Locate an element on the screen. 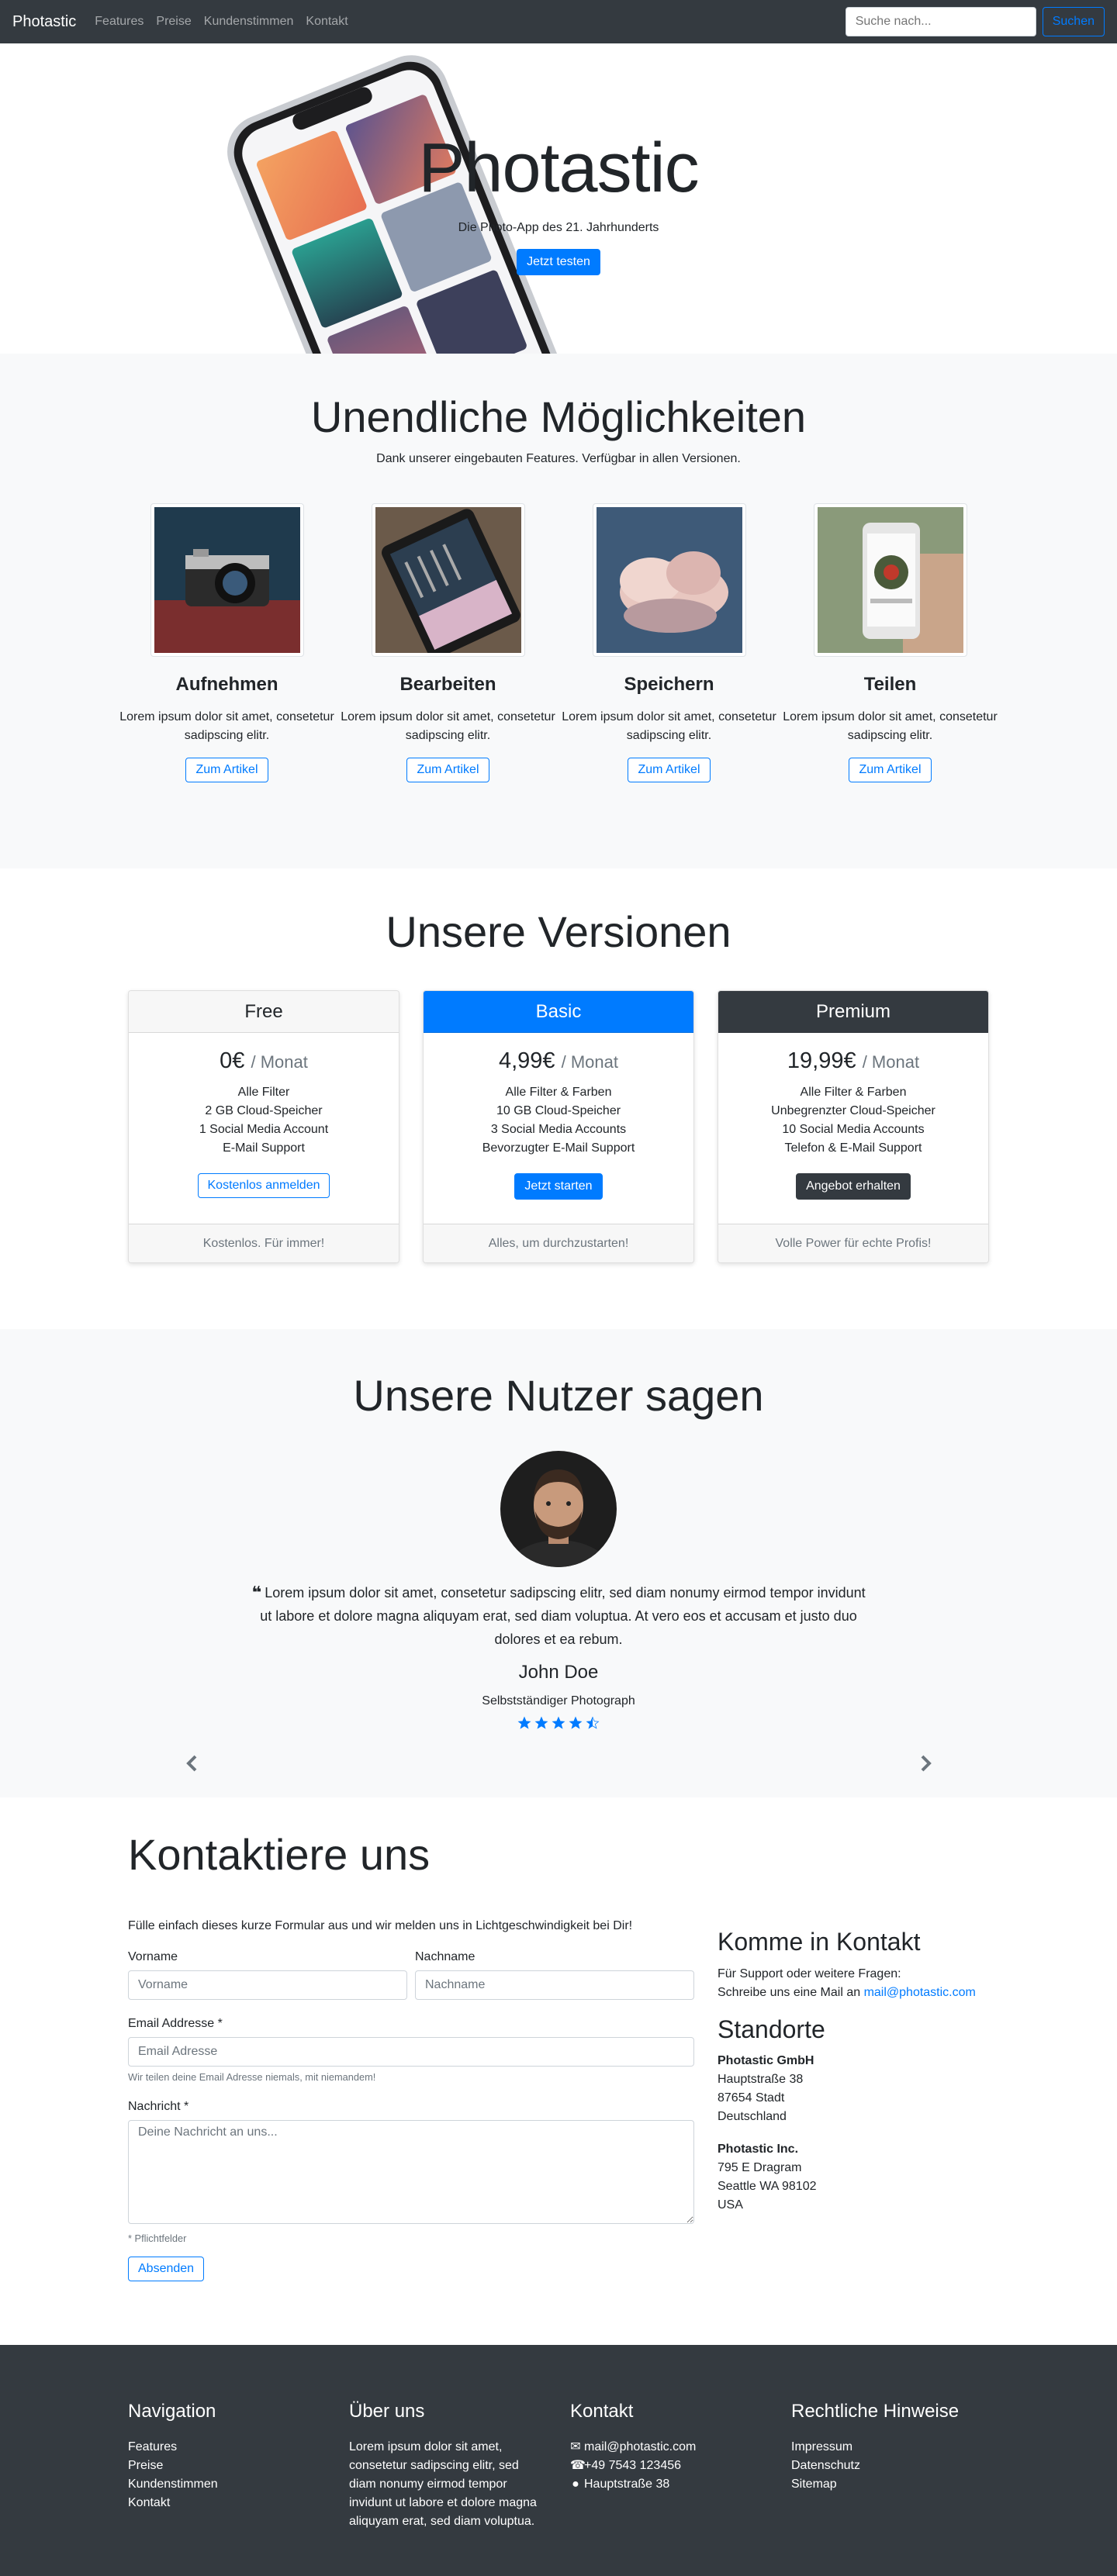 The height and width of the screenshot is (2576, 1117). footer-link-features: Features is located at coordinates (227, 2448).